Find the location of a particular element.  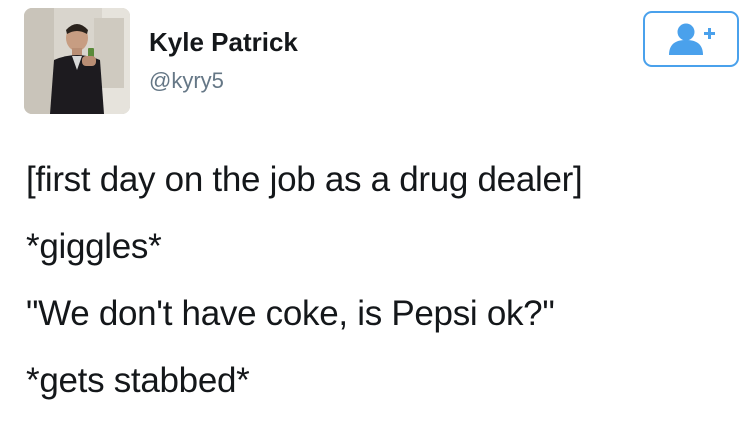

tweet-line: [first day on the job as a drug dealer] is located at coordinates (304, 179).